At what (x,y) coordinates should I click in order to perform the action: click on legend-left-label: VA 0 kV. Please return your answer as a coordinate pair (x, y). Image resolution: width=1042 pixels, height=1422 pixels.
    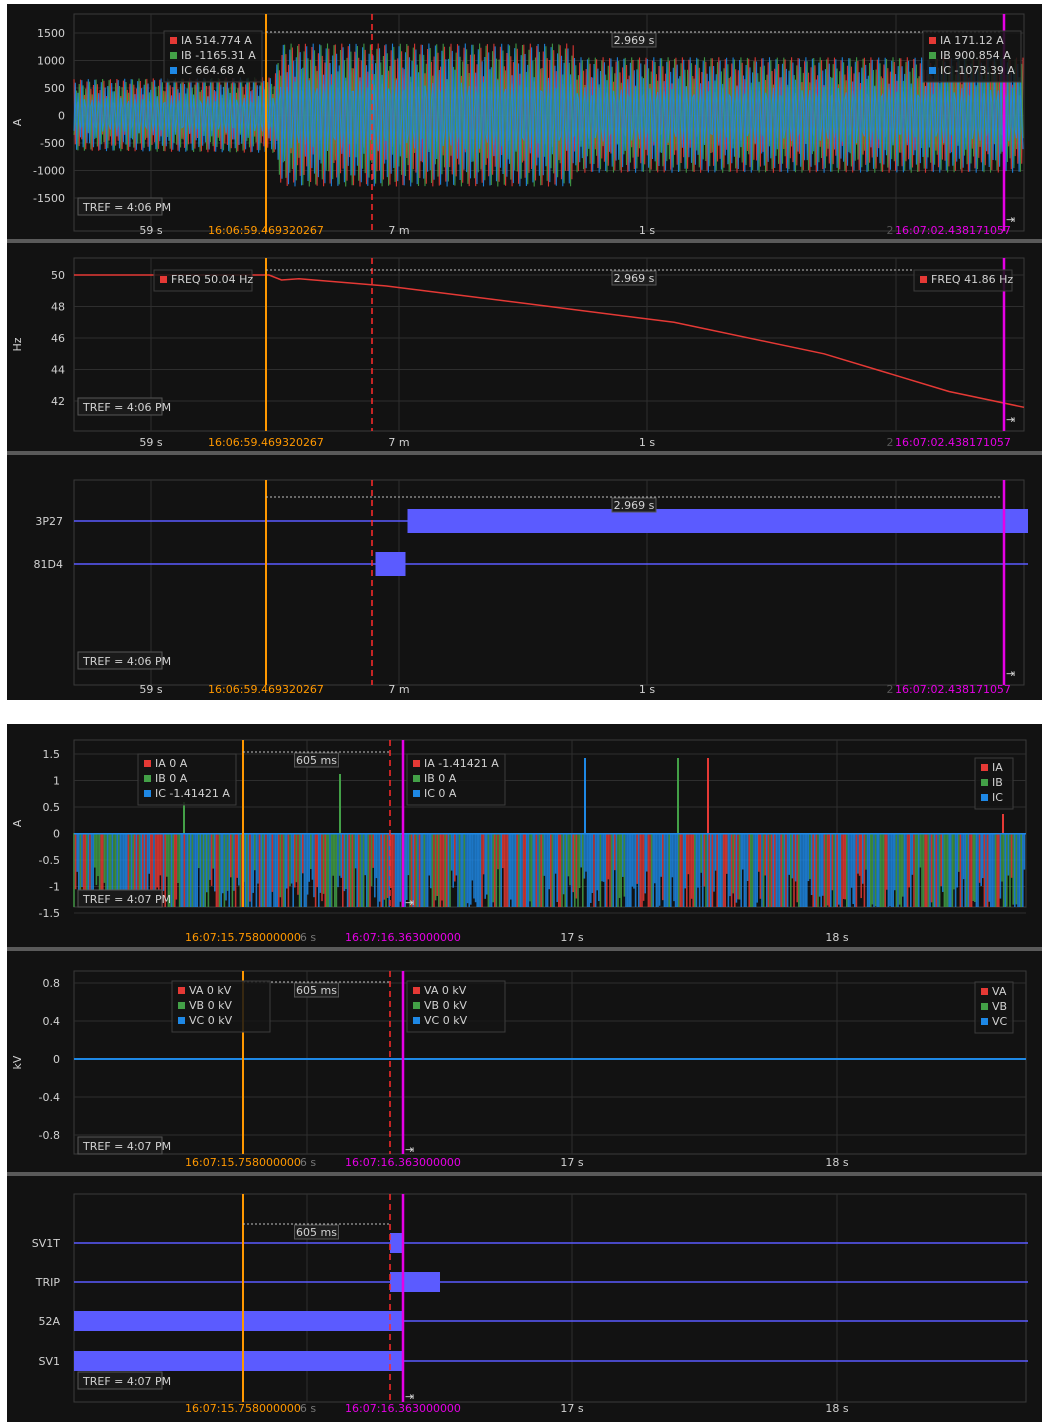
    Looking at the image, I should click on (210, 990).